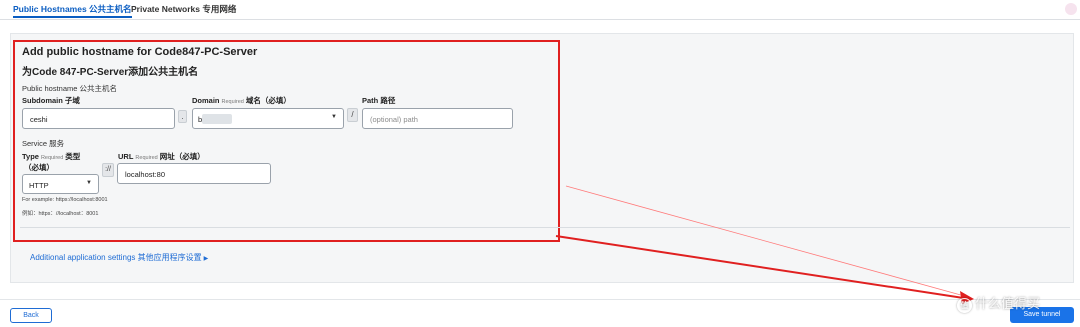 The image size is (1080, 327). I want to click on footer-divider, so click(540, 299).